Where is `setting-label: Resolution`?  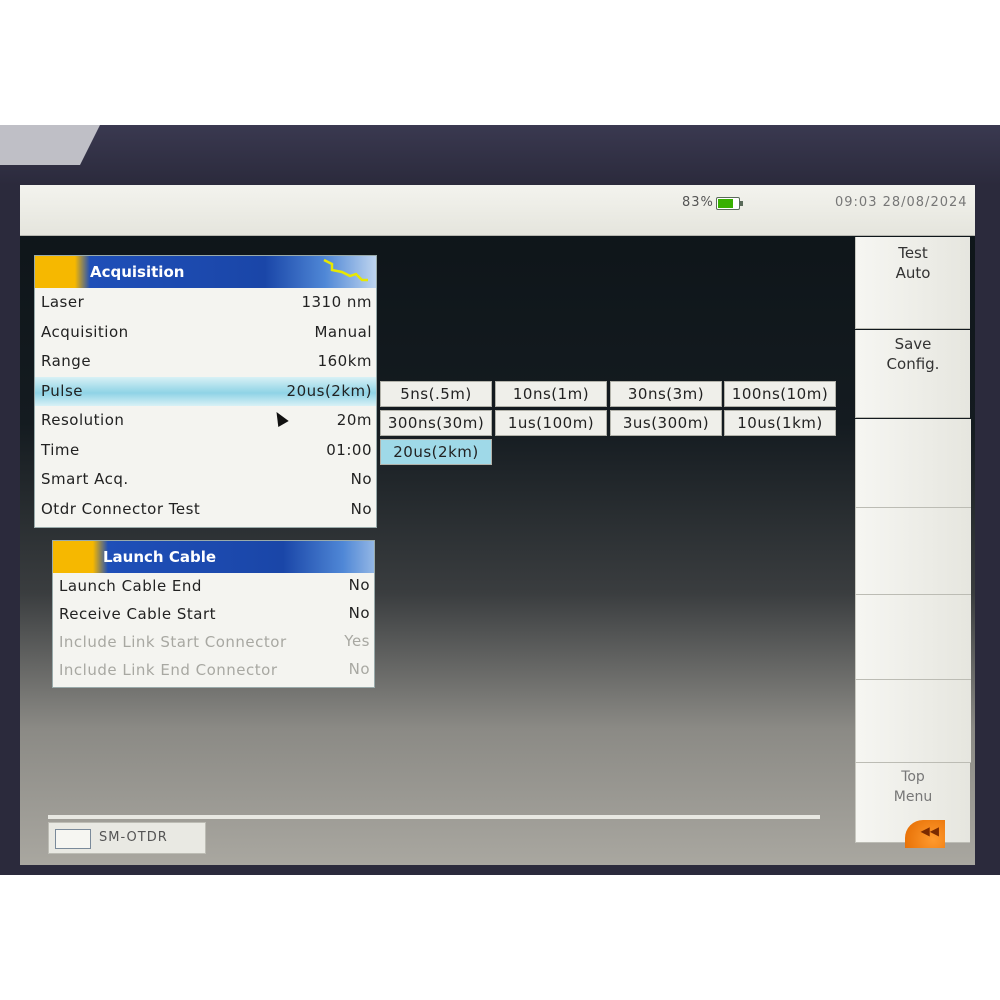
setting-label: Resolution is located at coordinates (83, 420).